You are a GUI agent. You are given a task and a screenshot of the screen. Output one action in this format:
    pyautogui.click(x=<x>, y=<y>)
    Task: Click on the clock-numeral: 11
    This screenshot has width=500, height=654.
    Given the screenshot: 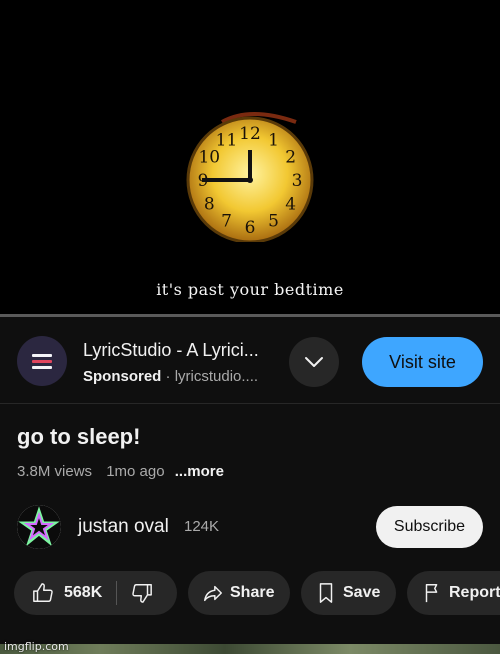 What is the action you would take?
    pyautogui.click(x=227, y=140)
    